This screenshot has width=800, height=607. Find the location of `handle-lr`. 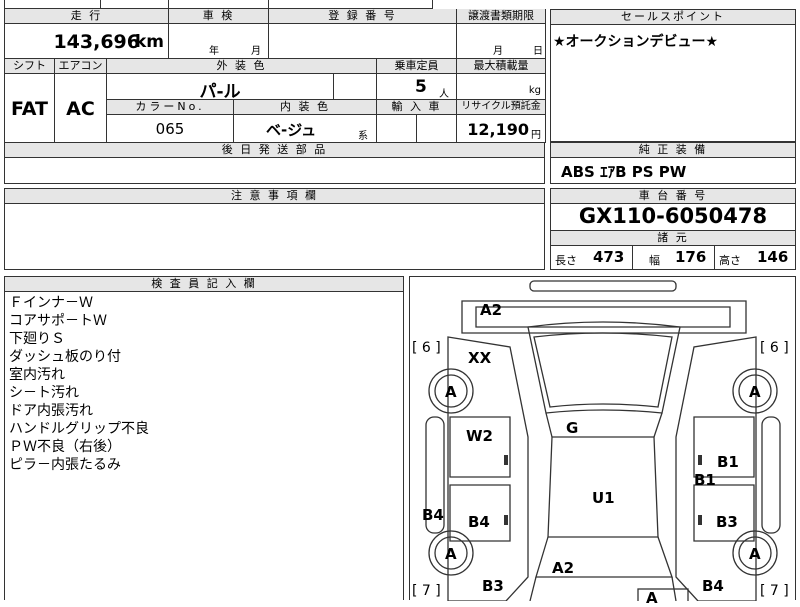

handle-lr is located at coordinates (506, 520).